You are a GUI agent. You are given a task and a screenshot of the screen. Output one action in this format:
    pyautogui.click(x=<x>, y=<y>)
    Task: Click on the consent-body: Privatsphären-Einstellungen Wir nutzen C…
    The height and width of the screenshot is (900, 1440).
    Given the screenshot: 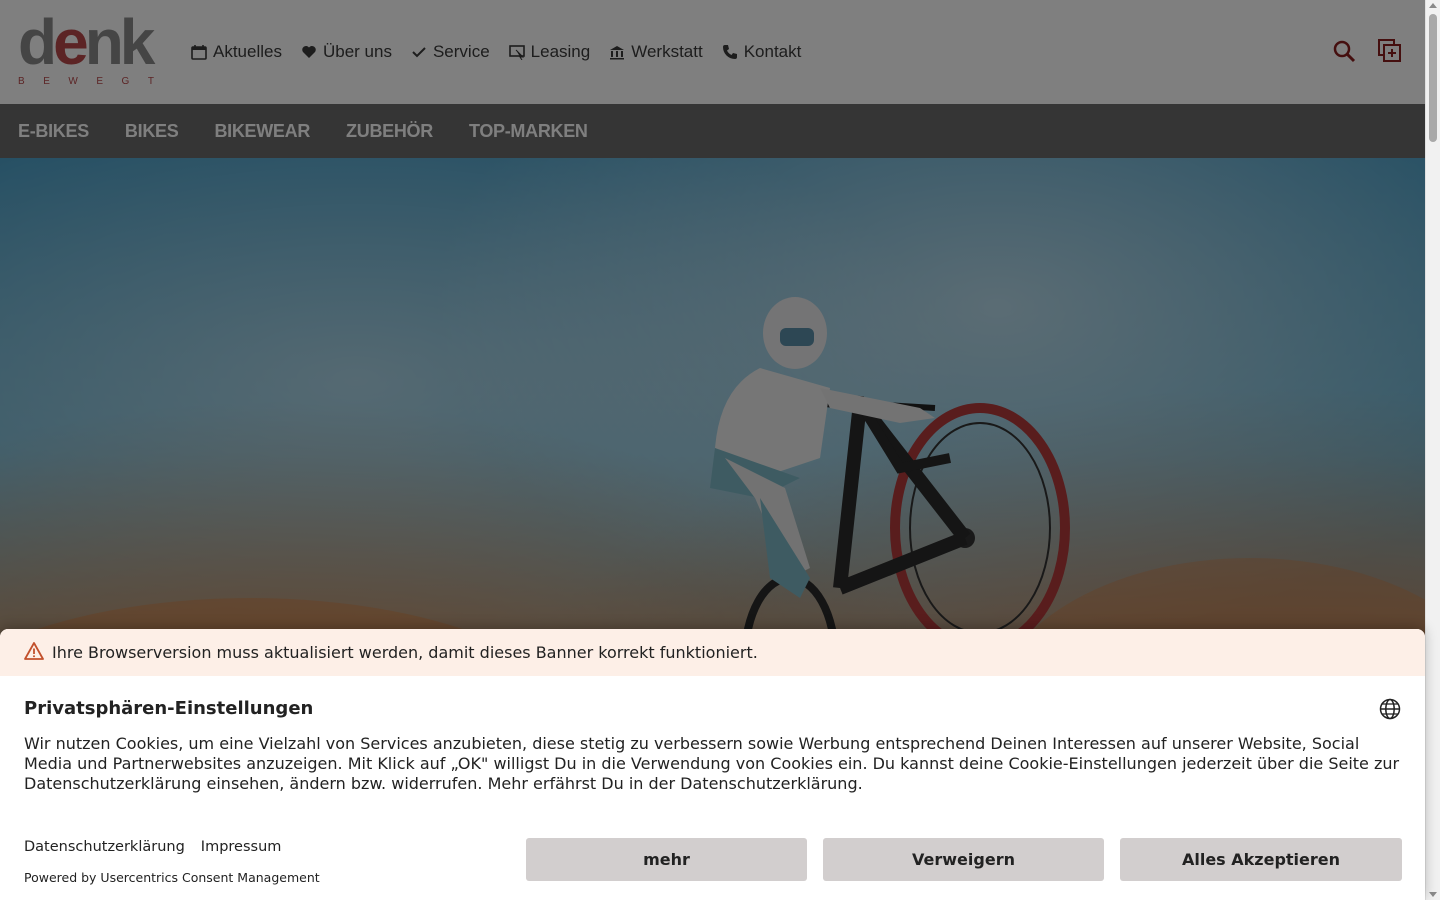 What is the action you would take?
    pyautogui.click(x=712, y=735)
    